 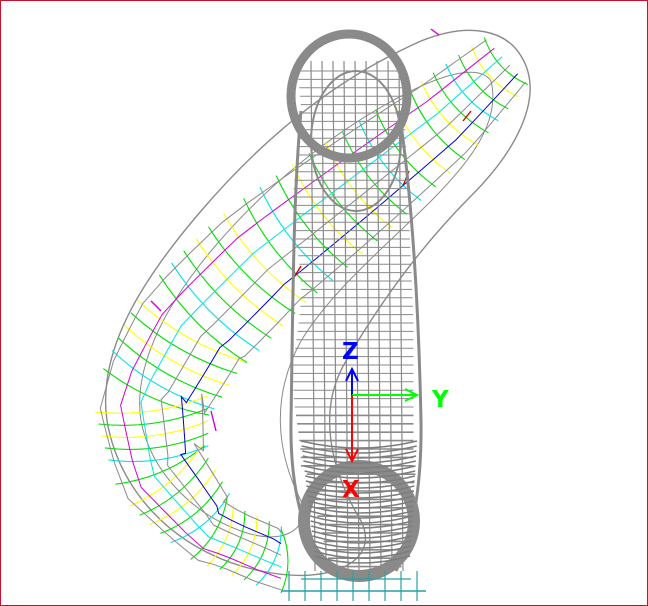 I want to click on y-axis-label: Y, so click(x=440, y=400).